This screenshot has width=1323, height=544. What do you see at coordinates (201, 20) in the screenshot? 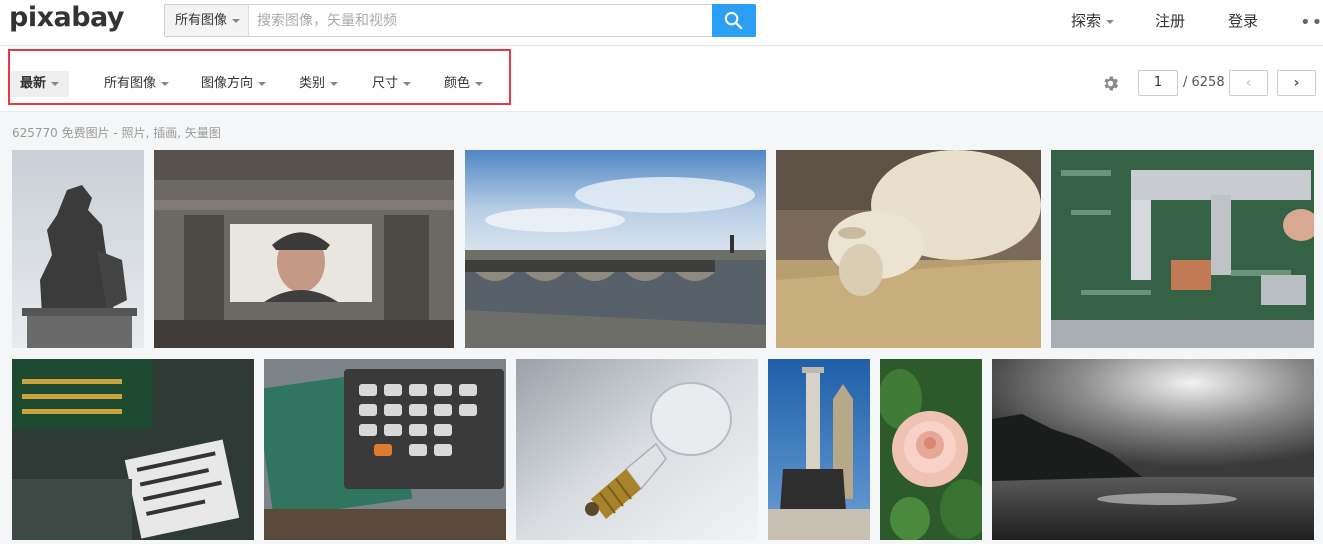
I see `search-type-label: 所有图像` at bounding box center [201, 20].